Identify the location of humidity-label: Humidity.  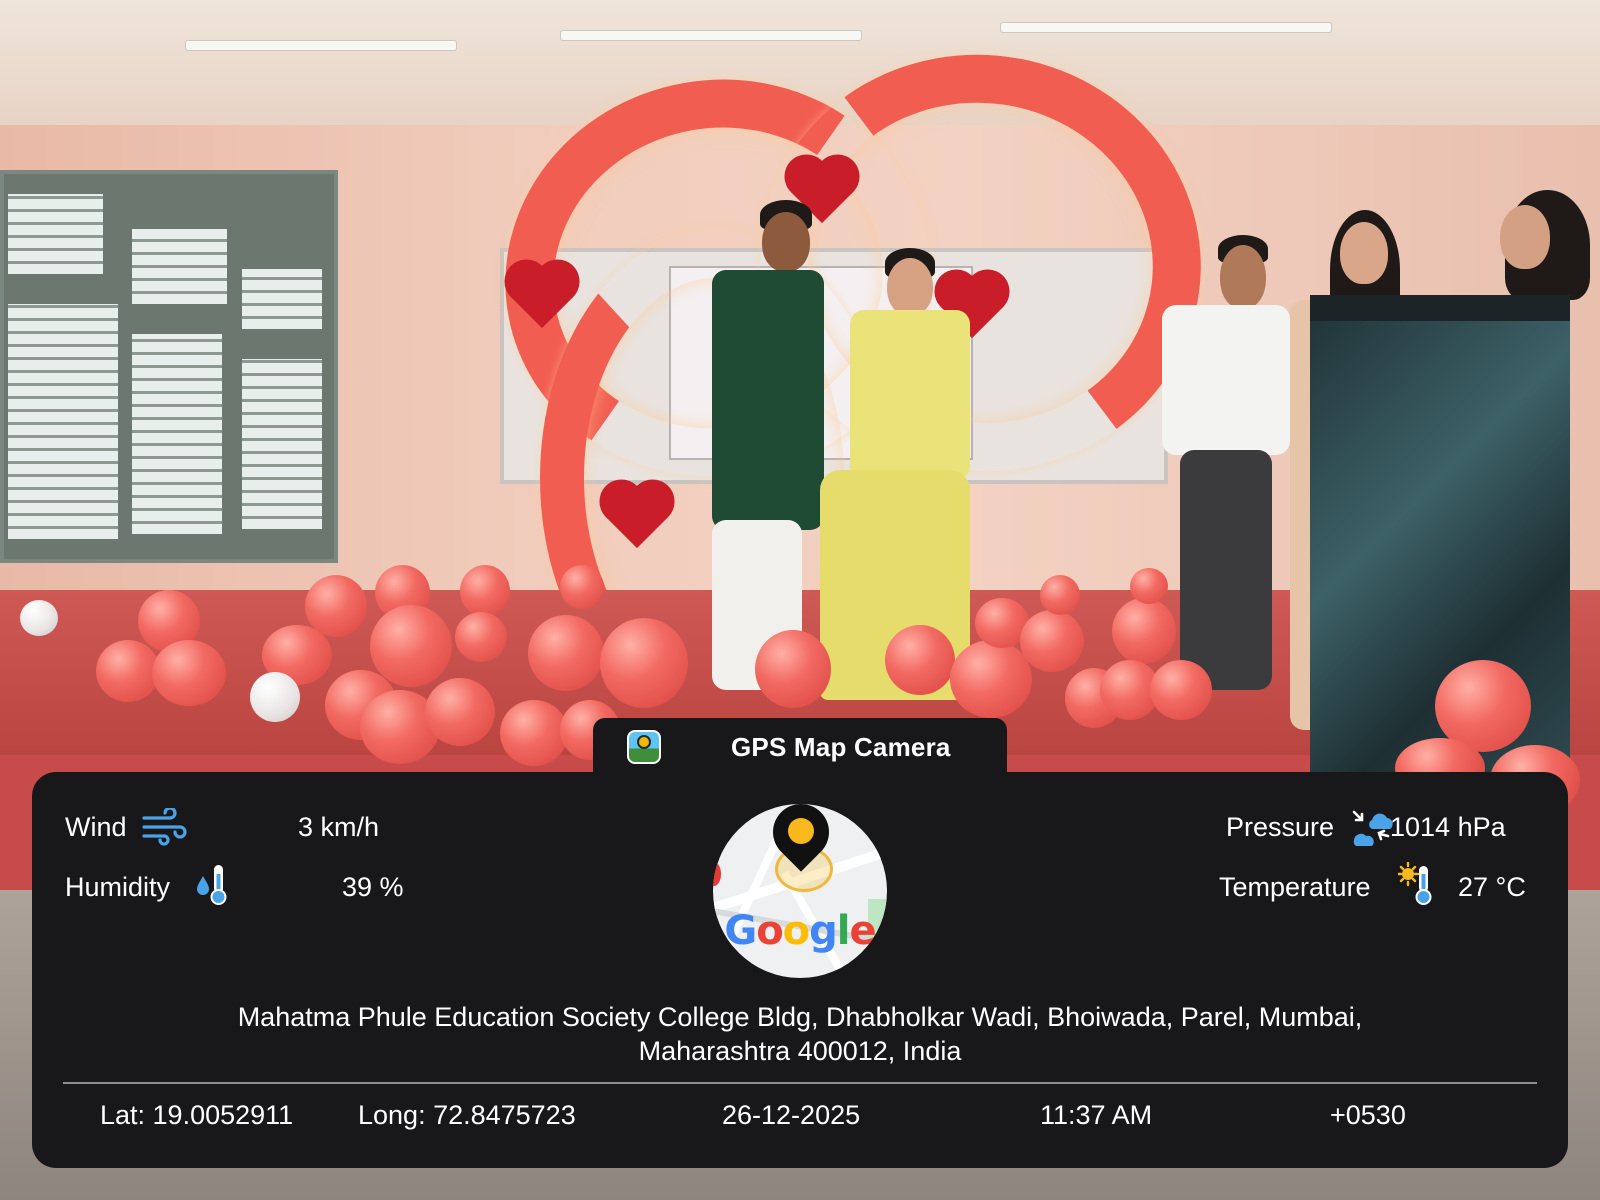
(118, 887).